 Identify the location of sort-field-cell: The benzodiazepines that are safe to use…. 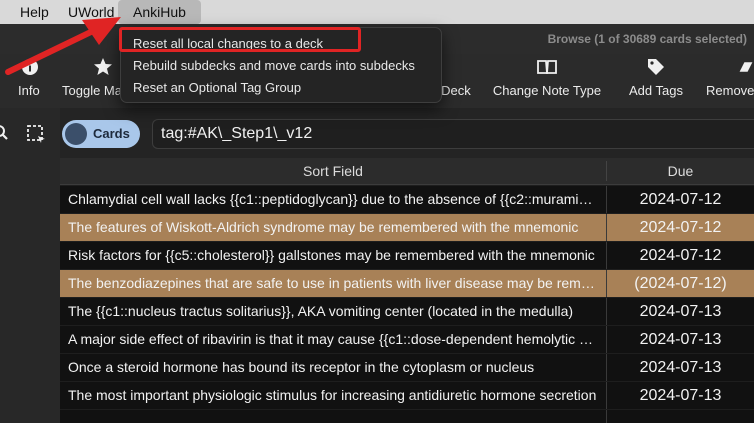
(333, 283).